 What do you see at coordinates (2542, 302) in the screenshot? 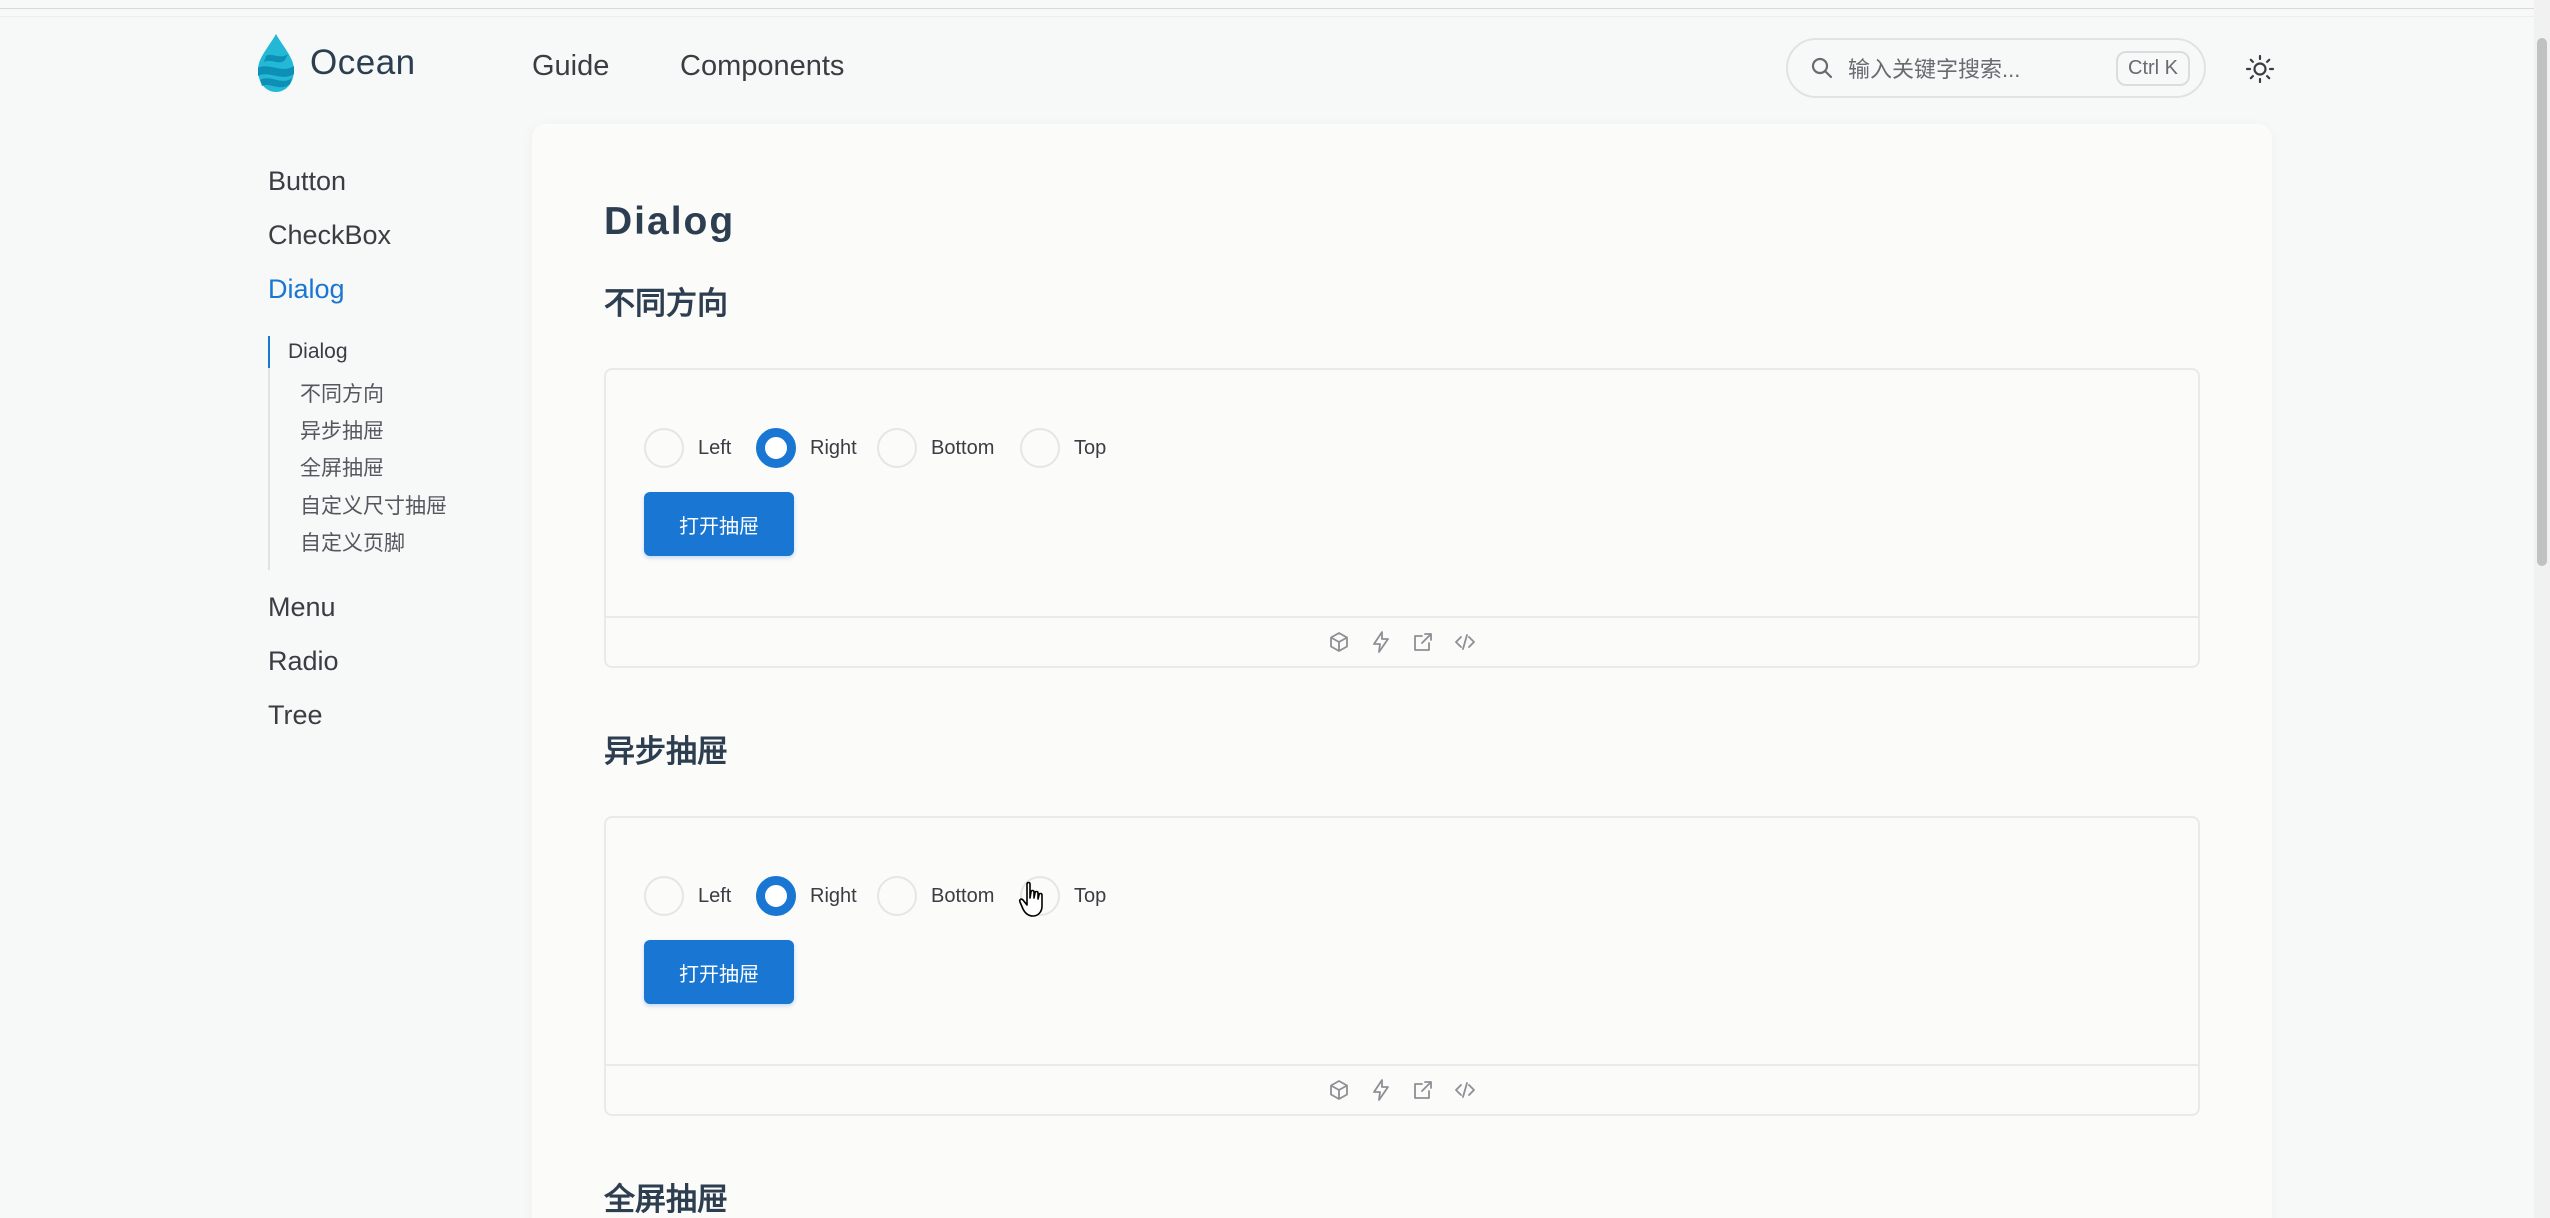
I see `scrollbar-thumb` at bounding box center [2542, 302].